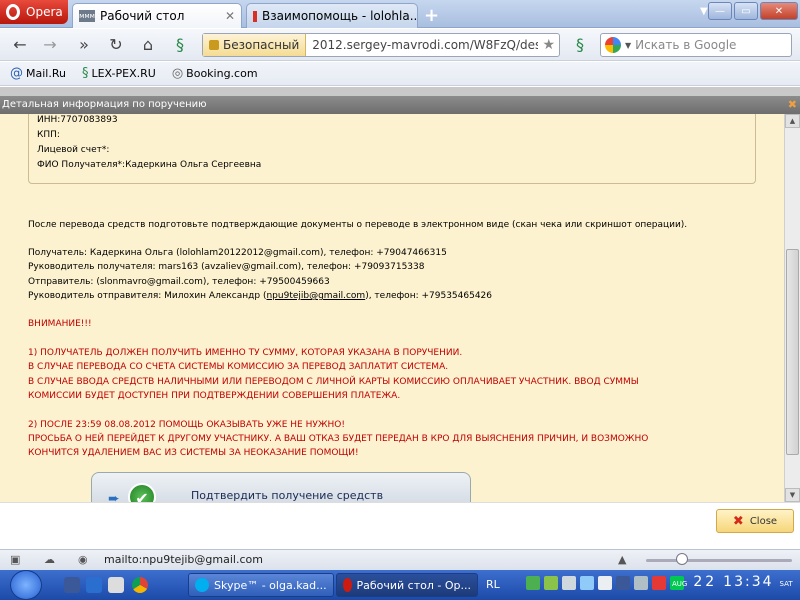  I want to click on tray-network-icon, so click(569, 583).